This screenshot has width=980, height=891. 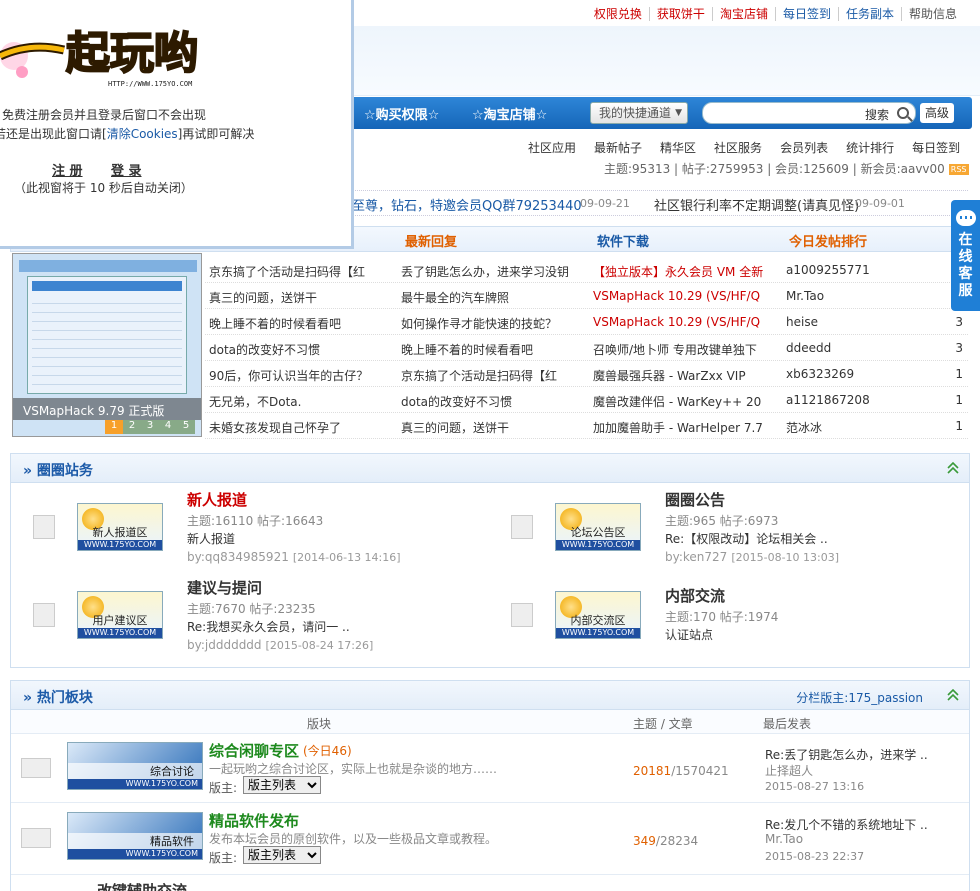 I want to click on forum-name: 新人报道, so click(x=217, y=499).